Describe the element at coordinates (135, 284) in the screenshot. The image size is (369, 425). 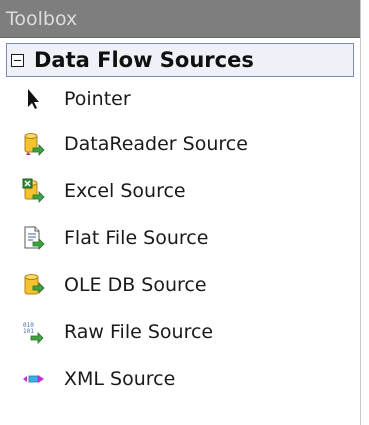
I see `item-label: OLE DB Source` at that location.